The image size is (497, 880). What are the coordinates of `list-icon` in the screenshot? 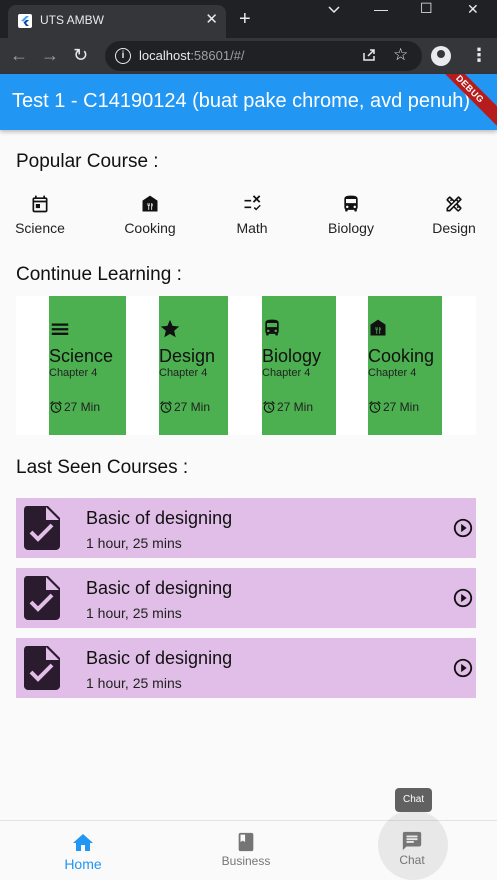 It's located at (60, 329).